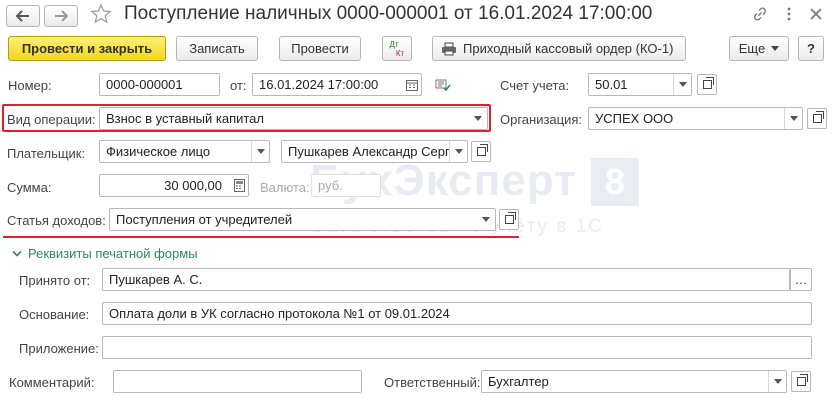 Image resolution: width=832 pixels, height=397 pixels. I want to click on payer-label: Плательщик:, so click(46, 153).